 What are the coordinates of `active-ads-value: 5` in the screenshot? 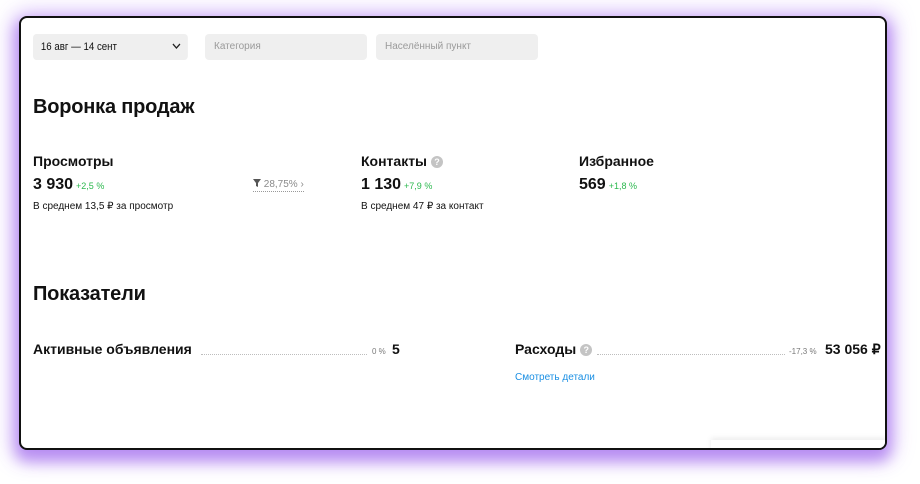 It's located at (396, 349).